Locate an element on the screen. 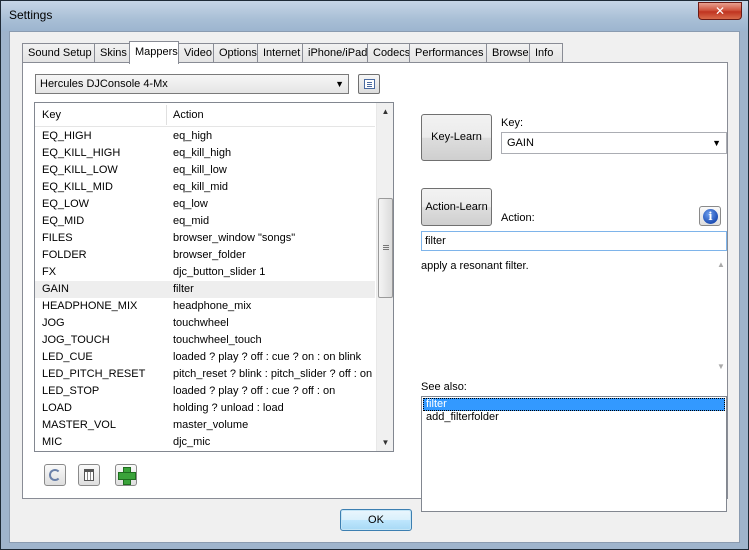 The width and height of the screenshot is (749, 550). row-action: eq_kill_low is located at coordinates (200, 170).